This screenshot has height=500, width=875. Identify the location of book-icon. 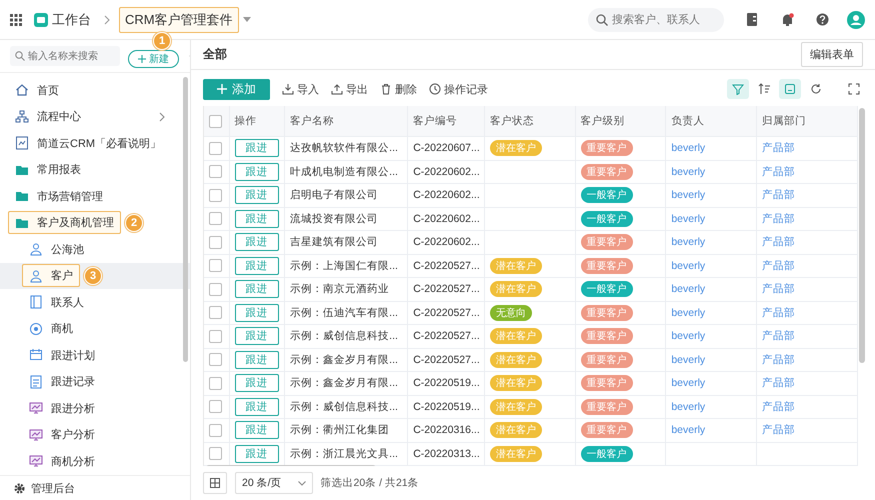
(752, 19).